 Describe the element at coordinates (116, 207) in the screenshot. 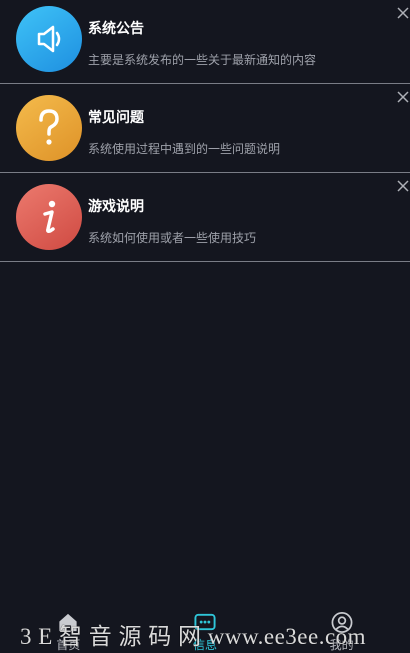

I see `item-title: 游戏说明` at that location.